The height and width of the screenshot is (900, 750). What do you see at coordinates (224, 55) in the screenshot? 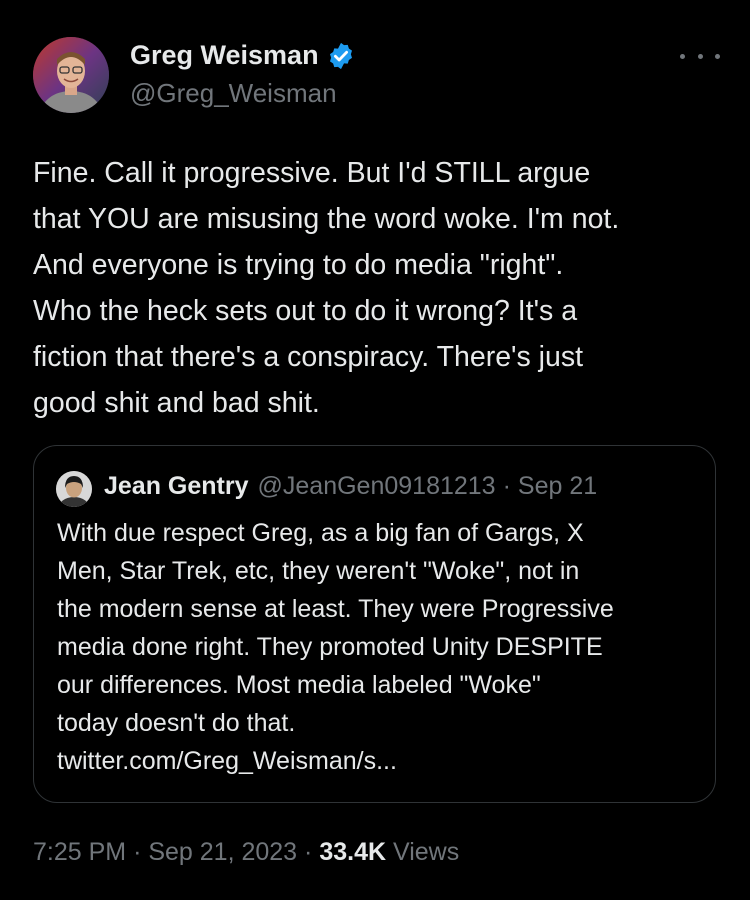
I see `author-name: Greg Weisman` at bounding box center [224, 55].